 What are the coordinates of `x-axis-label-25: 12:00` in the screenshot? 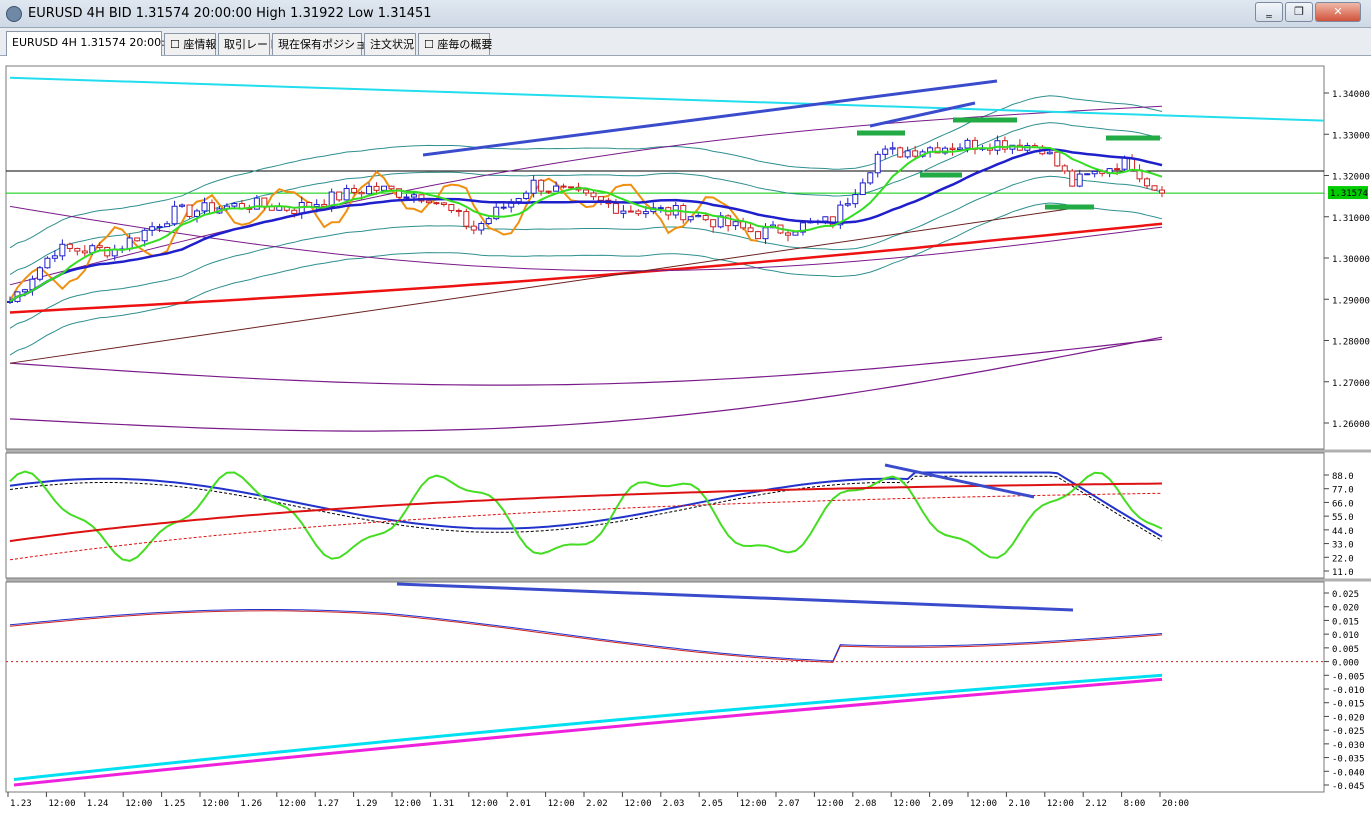 It's located at (983, 804).